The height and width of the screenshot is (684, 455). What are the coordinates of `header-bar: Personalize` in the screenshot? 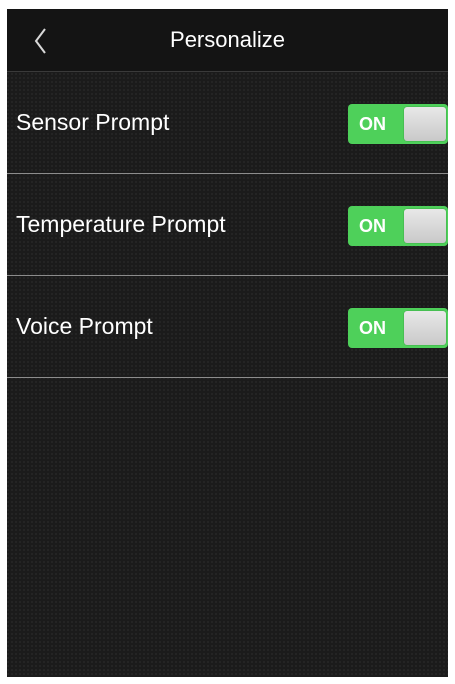 It's located at (227, 40).